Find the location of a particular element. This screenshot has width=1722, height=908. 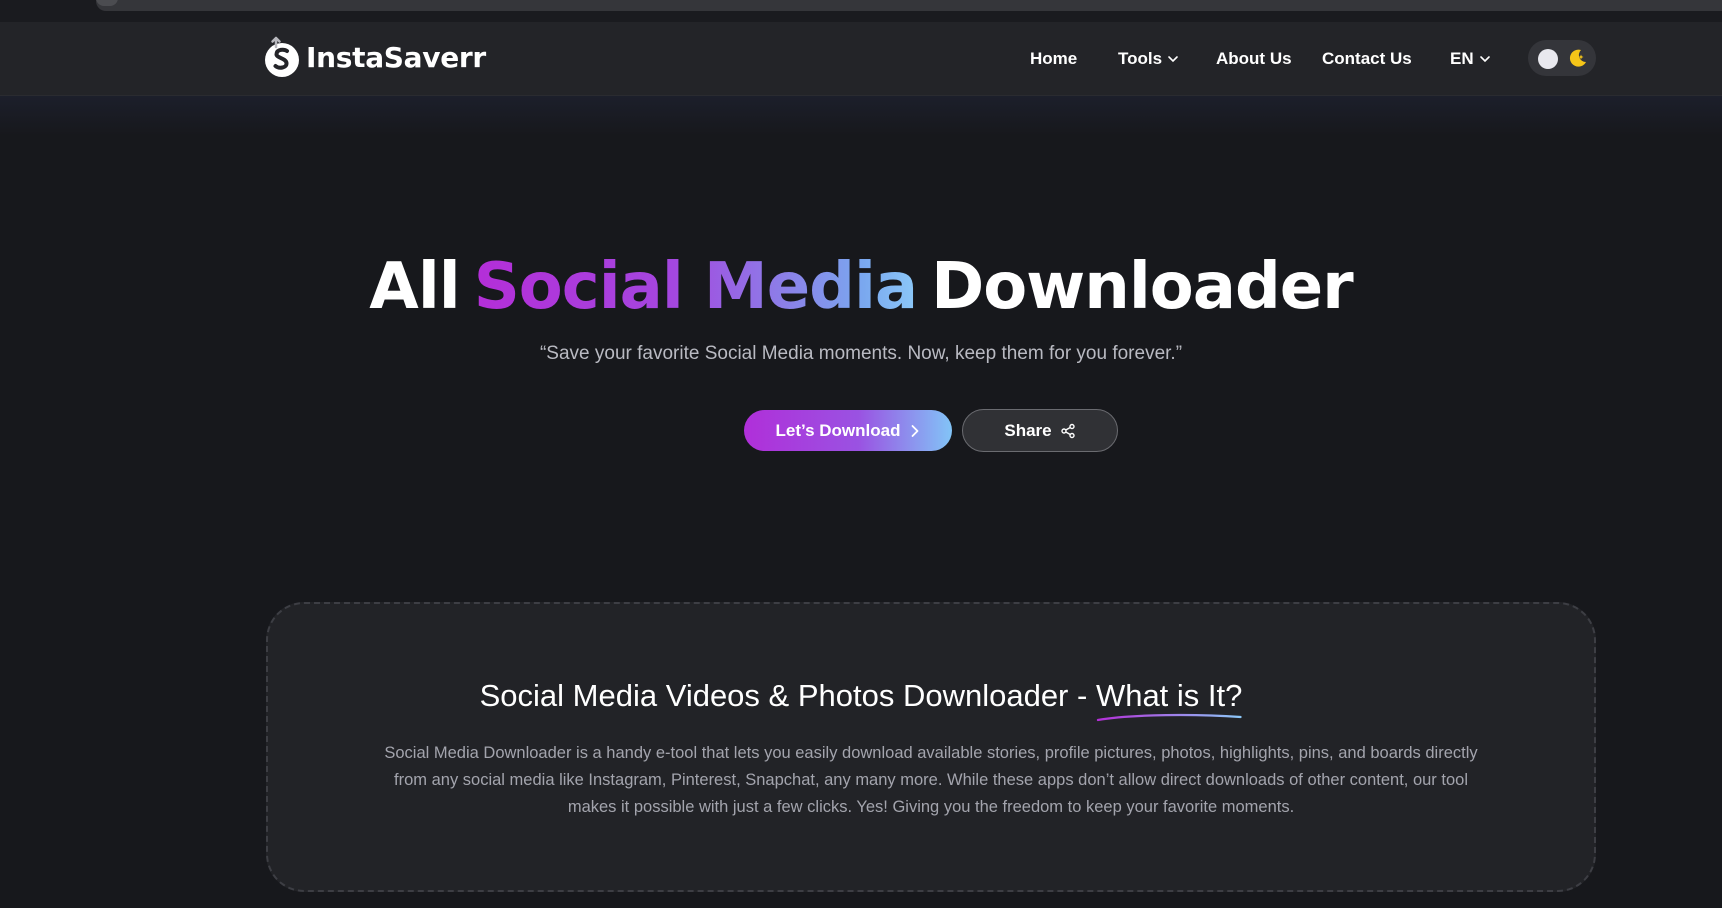

hero-background is located at coordinates (861, 116).